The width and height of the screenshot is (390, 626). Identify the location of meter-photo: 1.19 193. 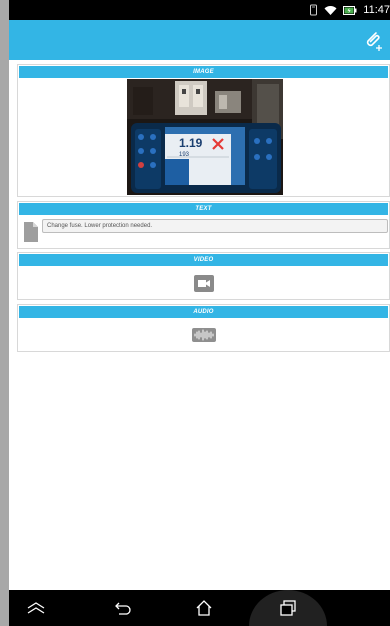
(205, 137).